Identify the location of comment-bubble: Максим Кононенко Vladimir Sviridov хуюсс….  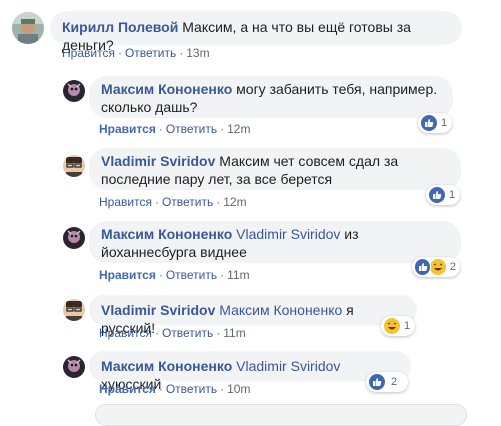
(250, 371).